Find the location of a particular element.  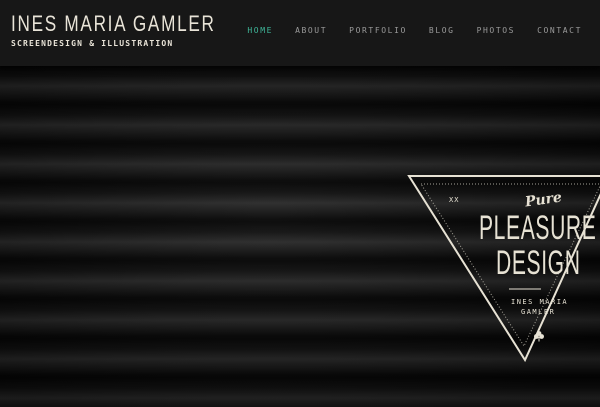

site-subtitle: SCREENDESIGN & ILLUSTRATION is located at coordinates (92, 43).